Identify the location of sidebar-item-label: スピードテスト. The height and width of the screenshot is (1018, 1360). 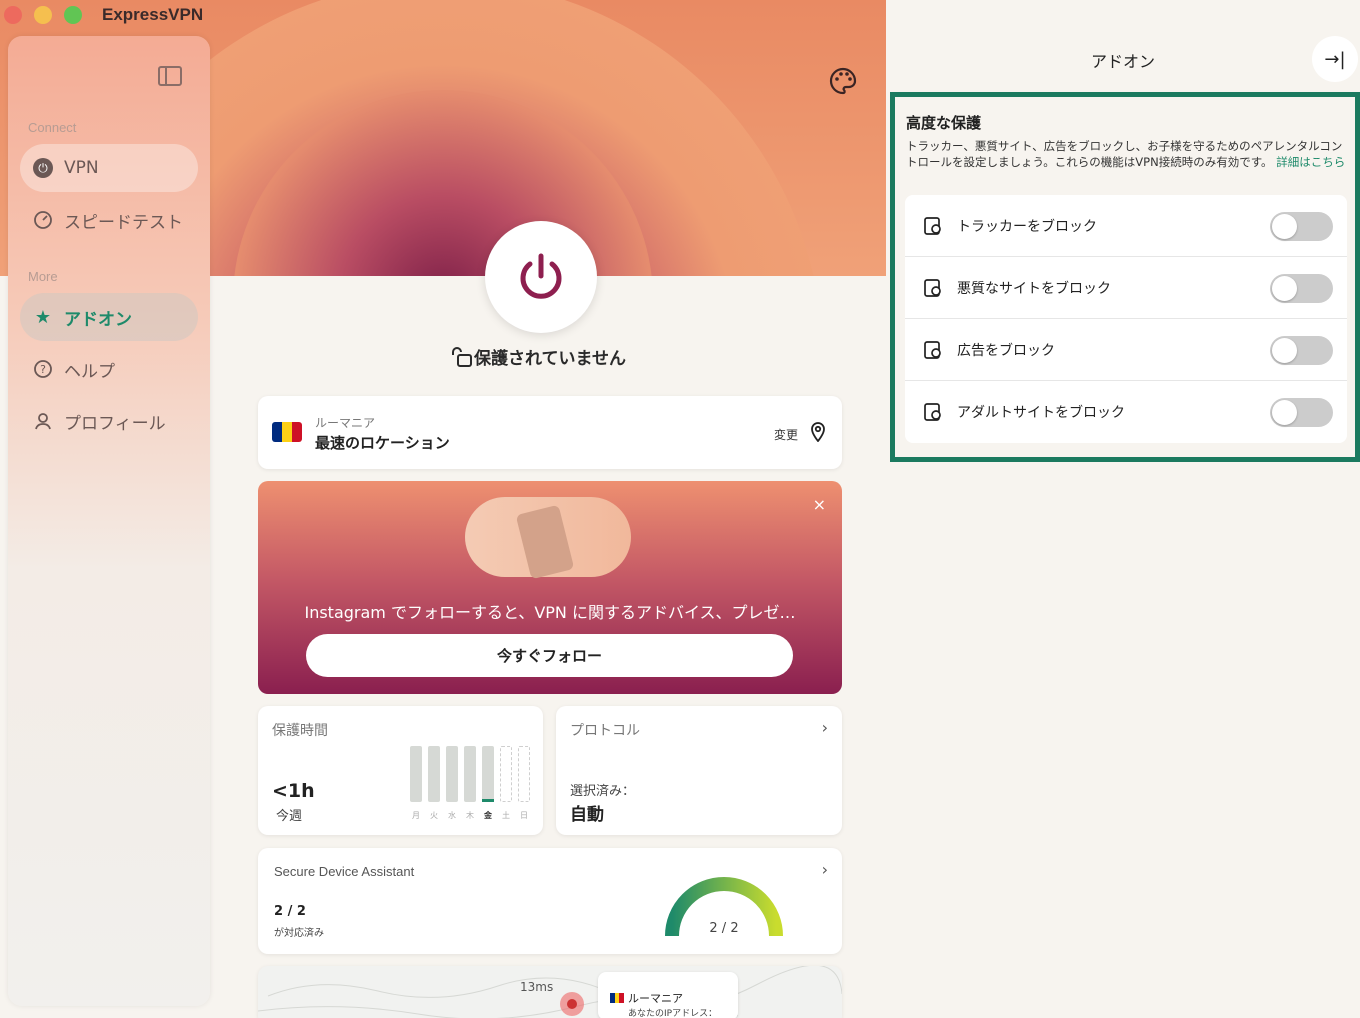
(123, 222).